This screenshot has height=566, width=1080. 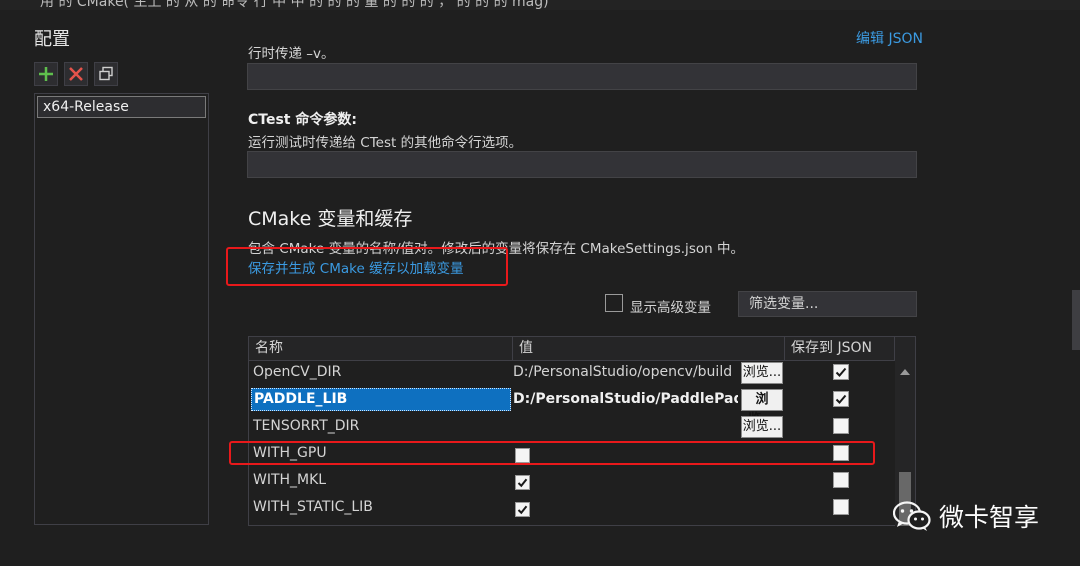 I want to click on close-icon, so click(x=76, y=74).